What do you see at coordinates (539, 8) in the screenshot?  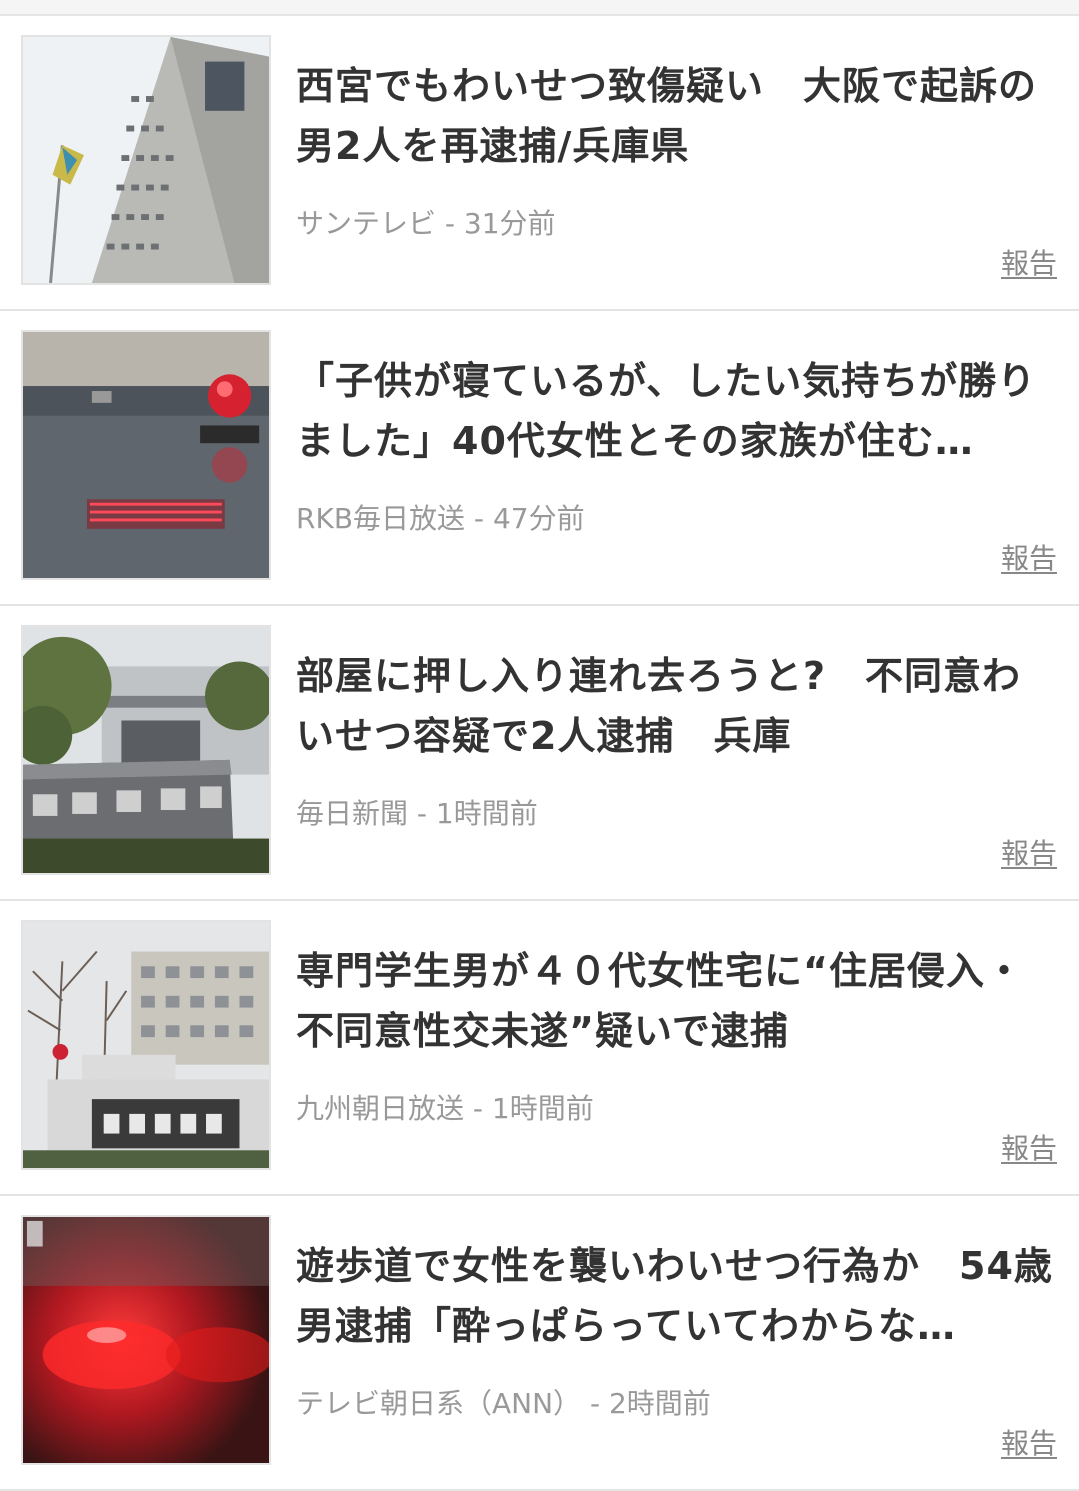 I see `top-divider-strip` at bounding box center [539, 8].